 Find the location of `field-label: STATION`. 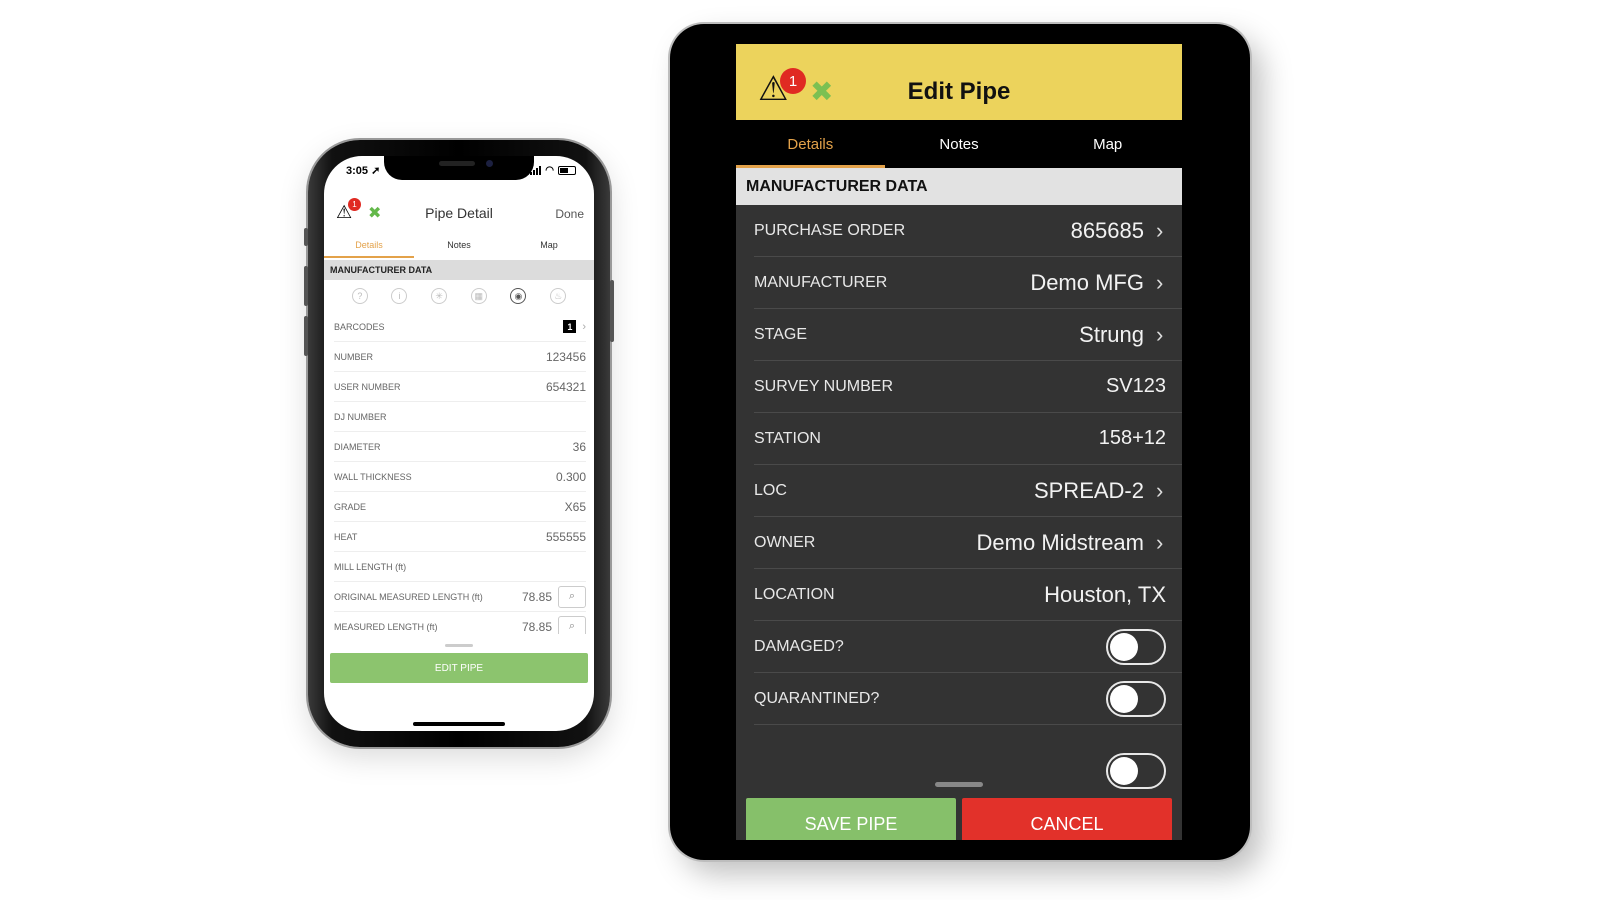

field-label: STATION is located at coordinates (787, 438).